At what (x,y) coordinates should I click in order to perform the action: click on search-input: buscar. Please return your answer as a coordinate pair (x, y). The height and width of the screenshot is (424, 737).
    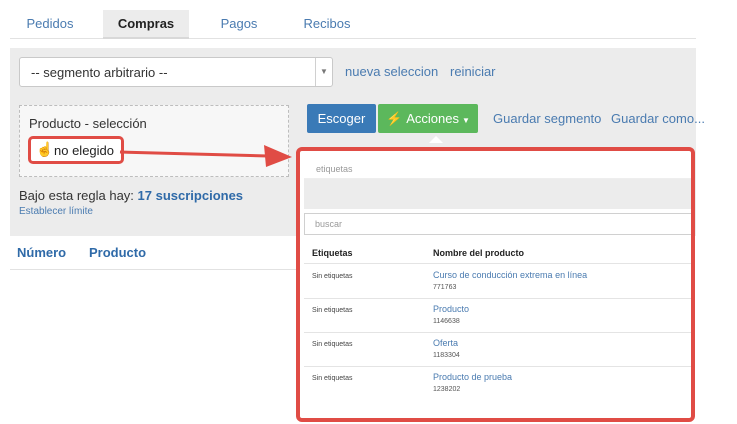
    Looking at the image, I should click on (497, 224).